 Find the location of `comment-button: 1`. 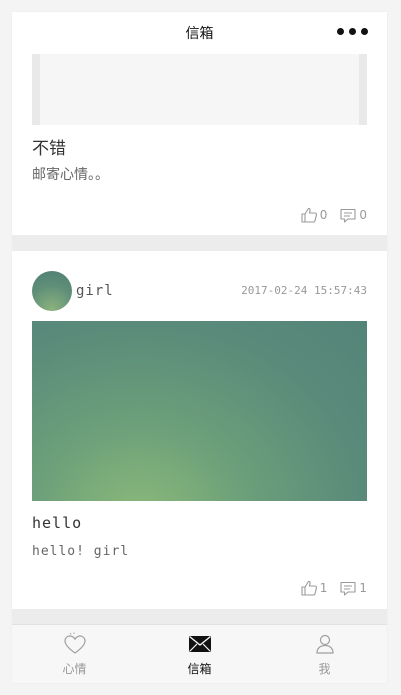

comment-button: 1 is located at coordinates (353, 588).